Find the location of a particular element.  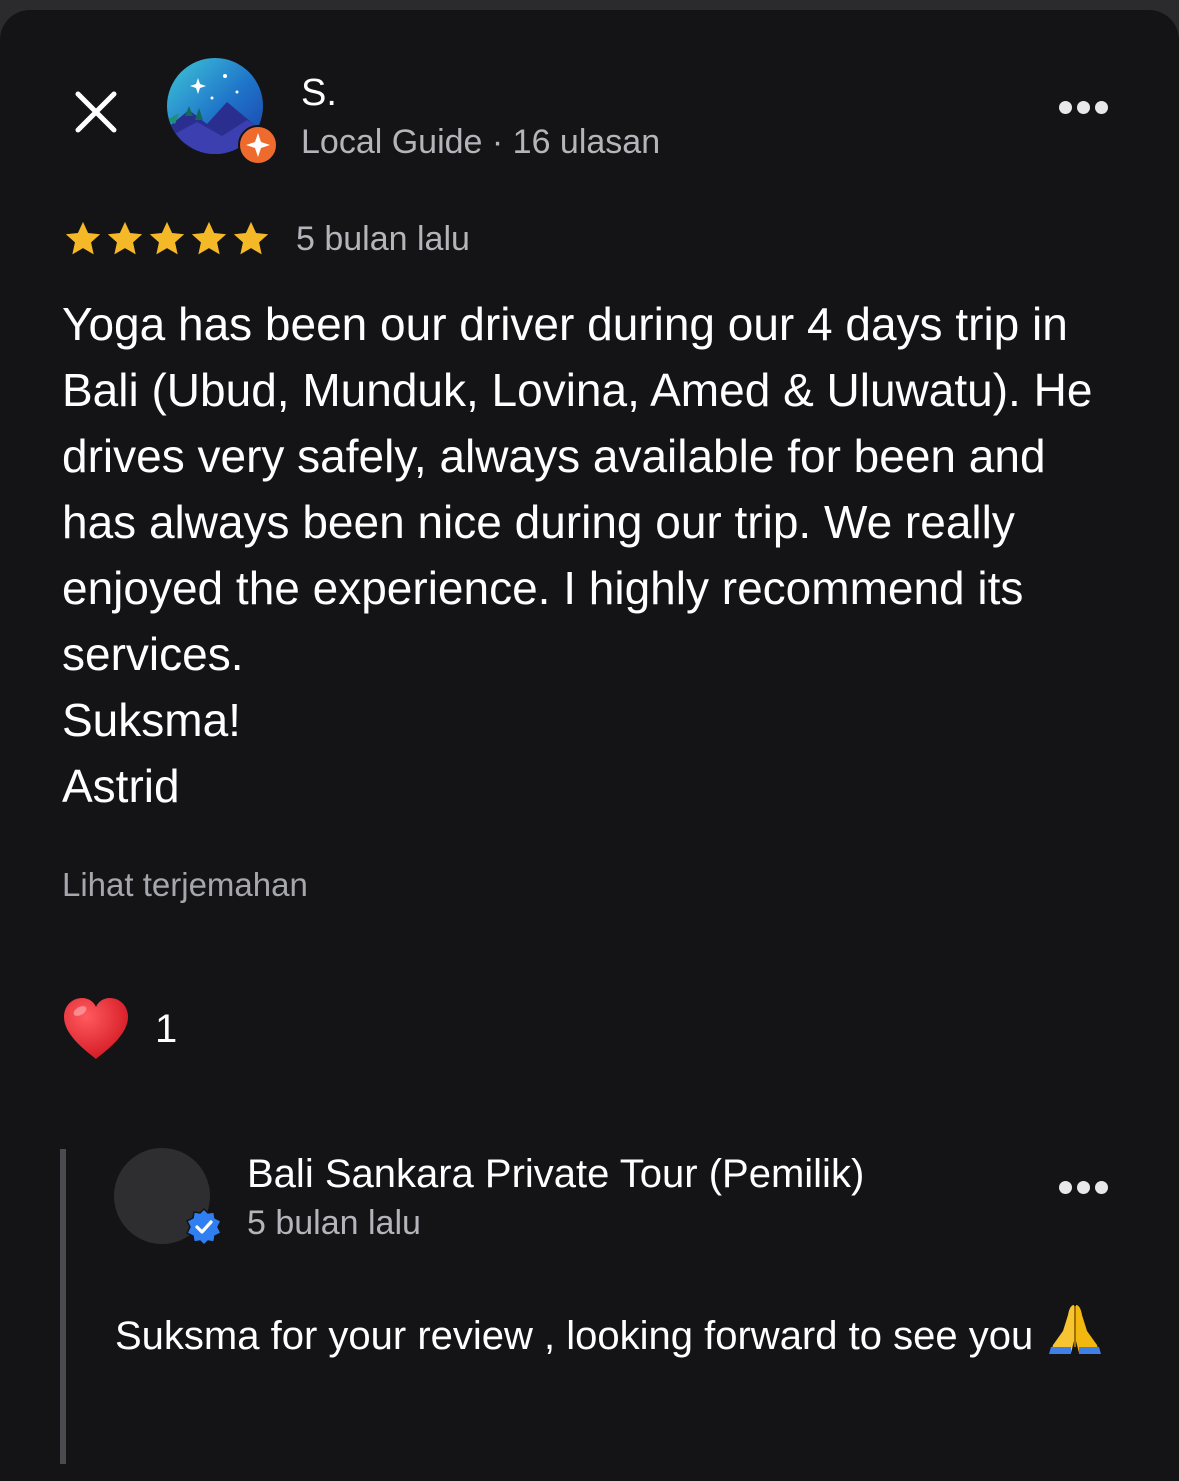

star-rating is located at coordinates (167, 240).